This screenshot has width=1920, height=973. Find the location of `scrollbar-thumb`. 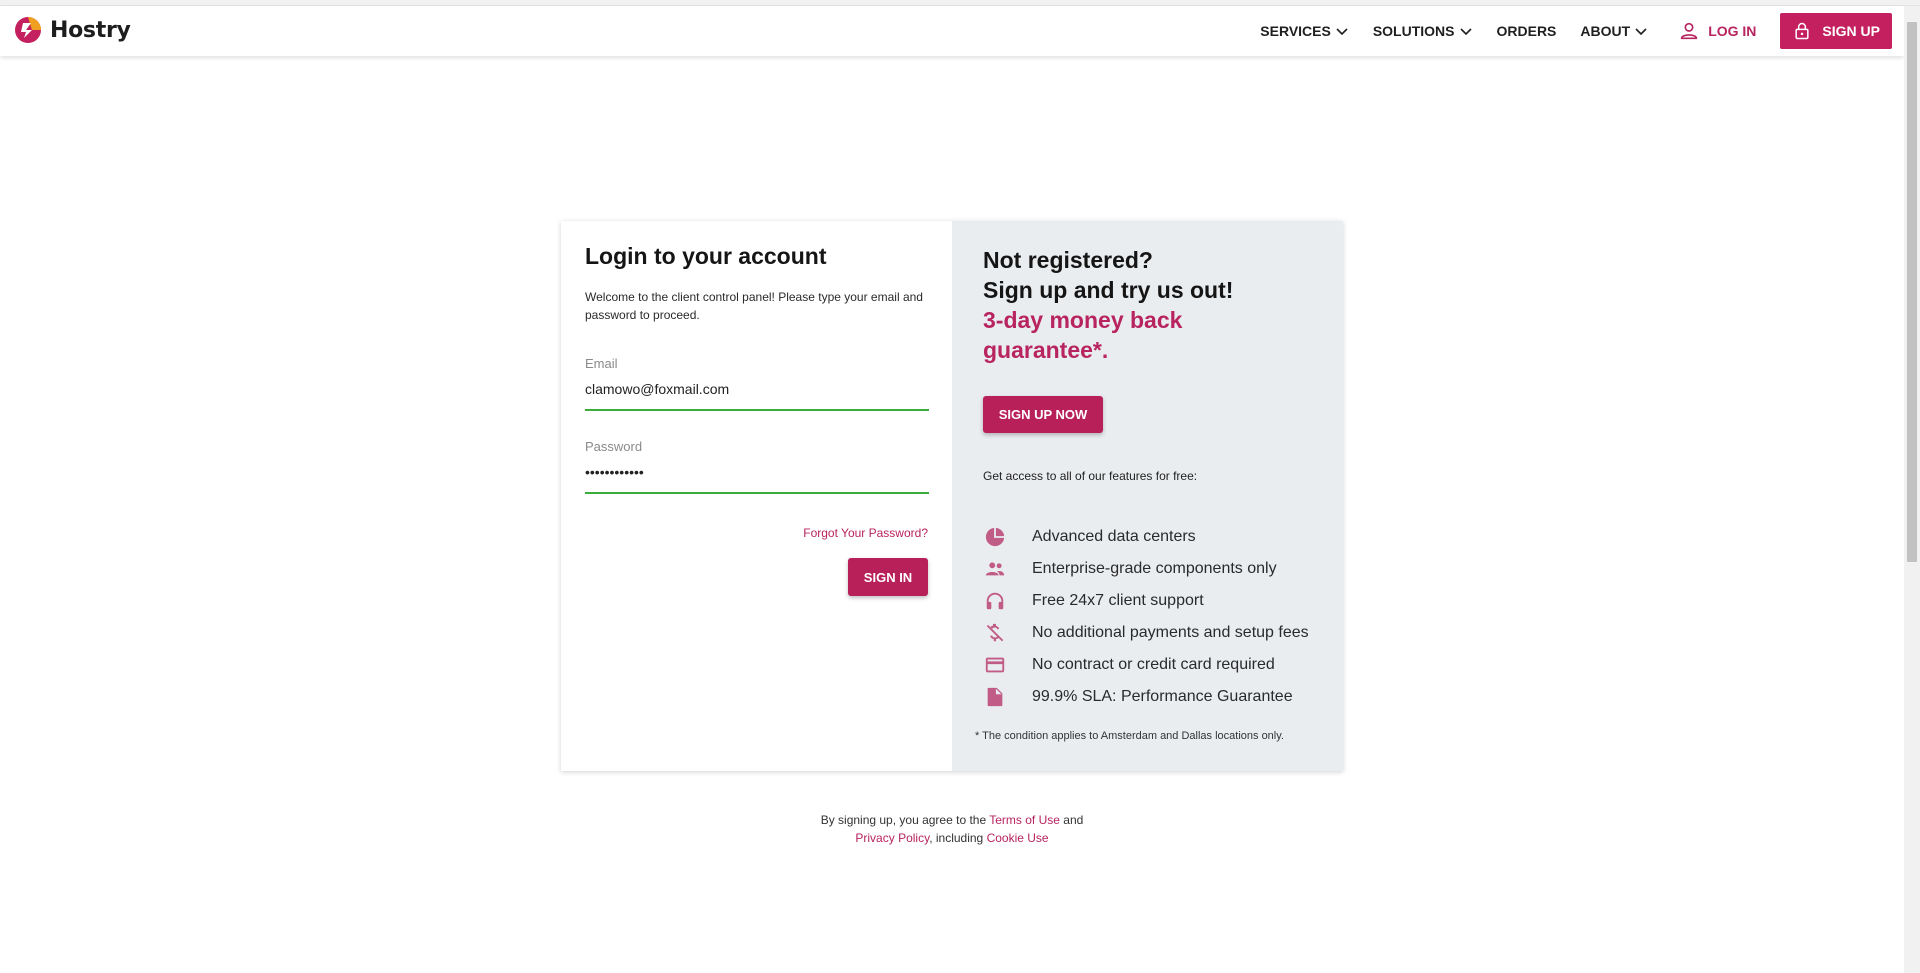

scrollbar-thumb is located at coordinates (1912, 292).